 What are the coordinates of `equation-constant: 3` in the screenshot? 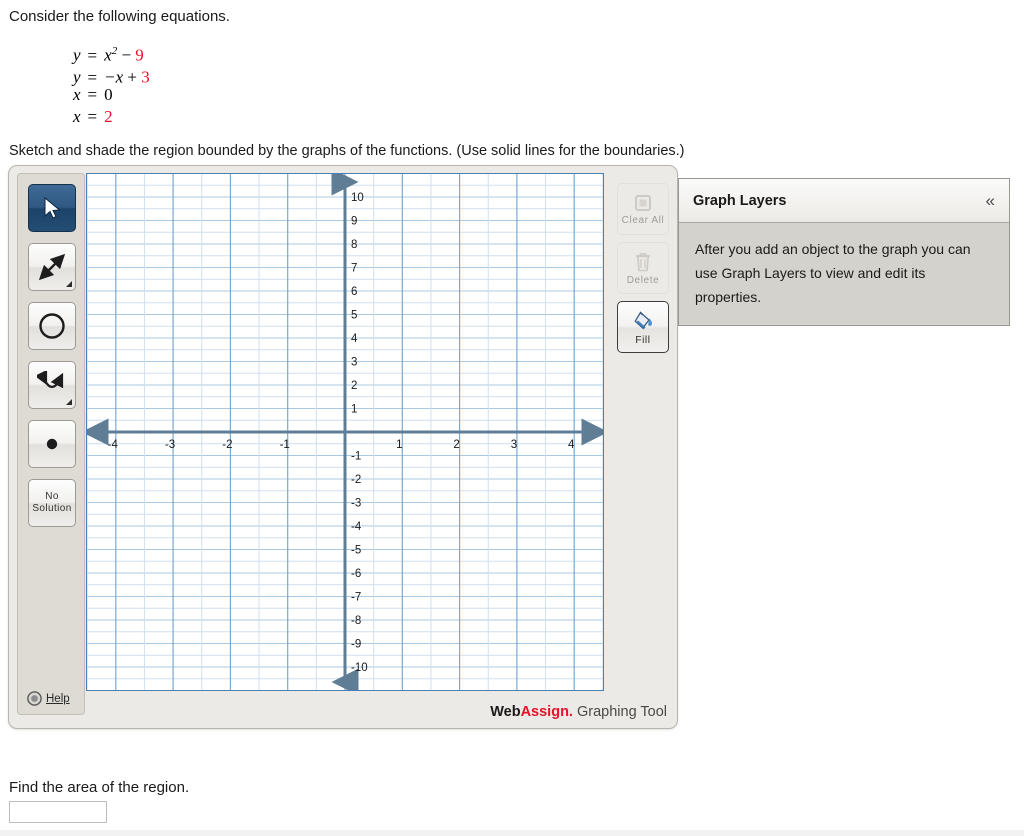 It's located at (145, 77).